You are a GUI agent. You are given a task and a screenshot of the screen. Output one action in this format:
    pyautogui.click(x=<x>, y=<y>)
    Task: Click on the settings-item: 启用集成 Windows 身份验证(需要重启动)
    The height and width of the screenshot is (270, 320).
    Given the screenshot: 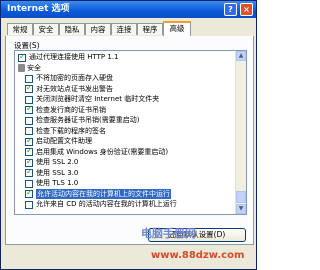 What is the action you would take?
    pyautogui.click(x=135, y=152)
    